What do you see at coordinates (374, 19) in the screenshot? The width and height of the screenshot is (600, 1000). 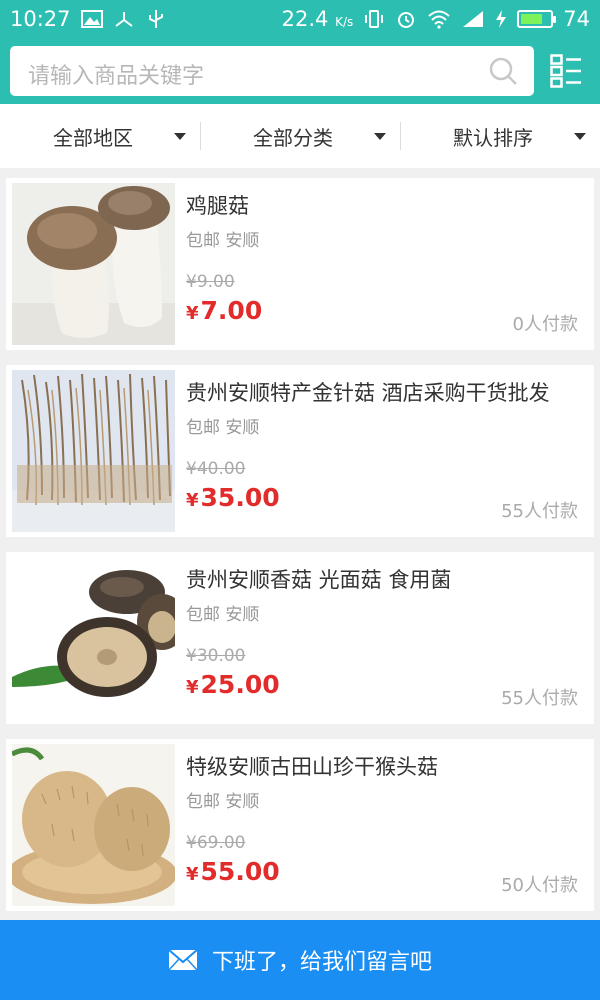 I see `vibrate-icon` at bounding box center [374, 19].